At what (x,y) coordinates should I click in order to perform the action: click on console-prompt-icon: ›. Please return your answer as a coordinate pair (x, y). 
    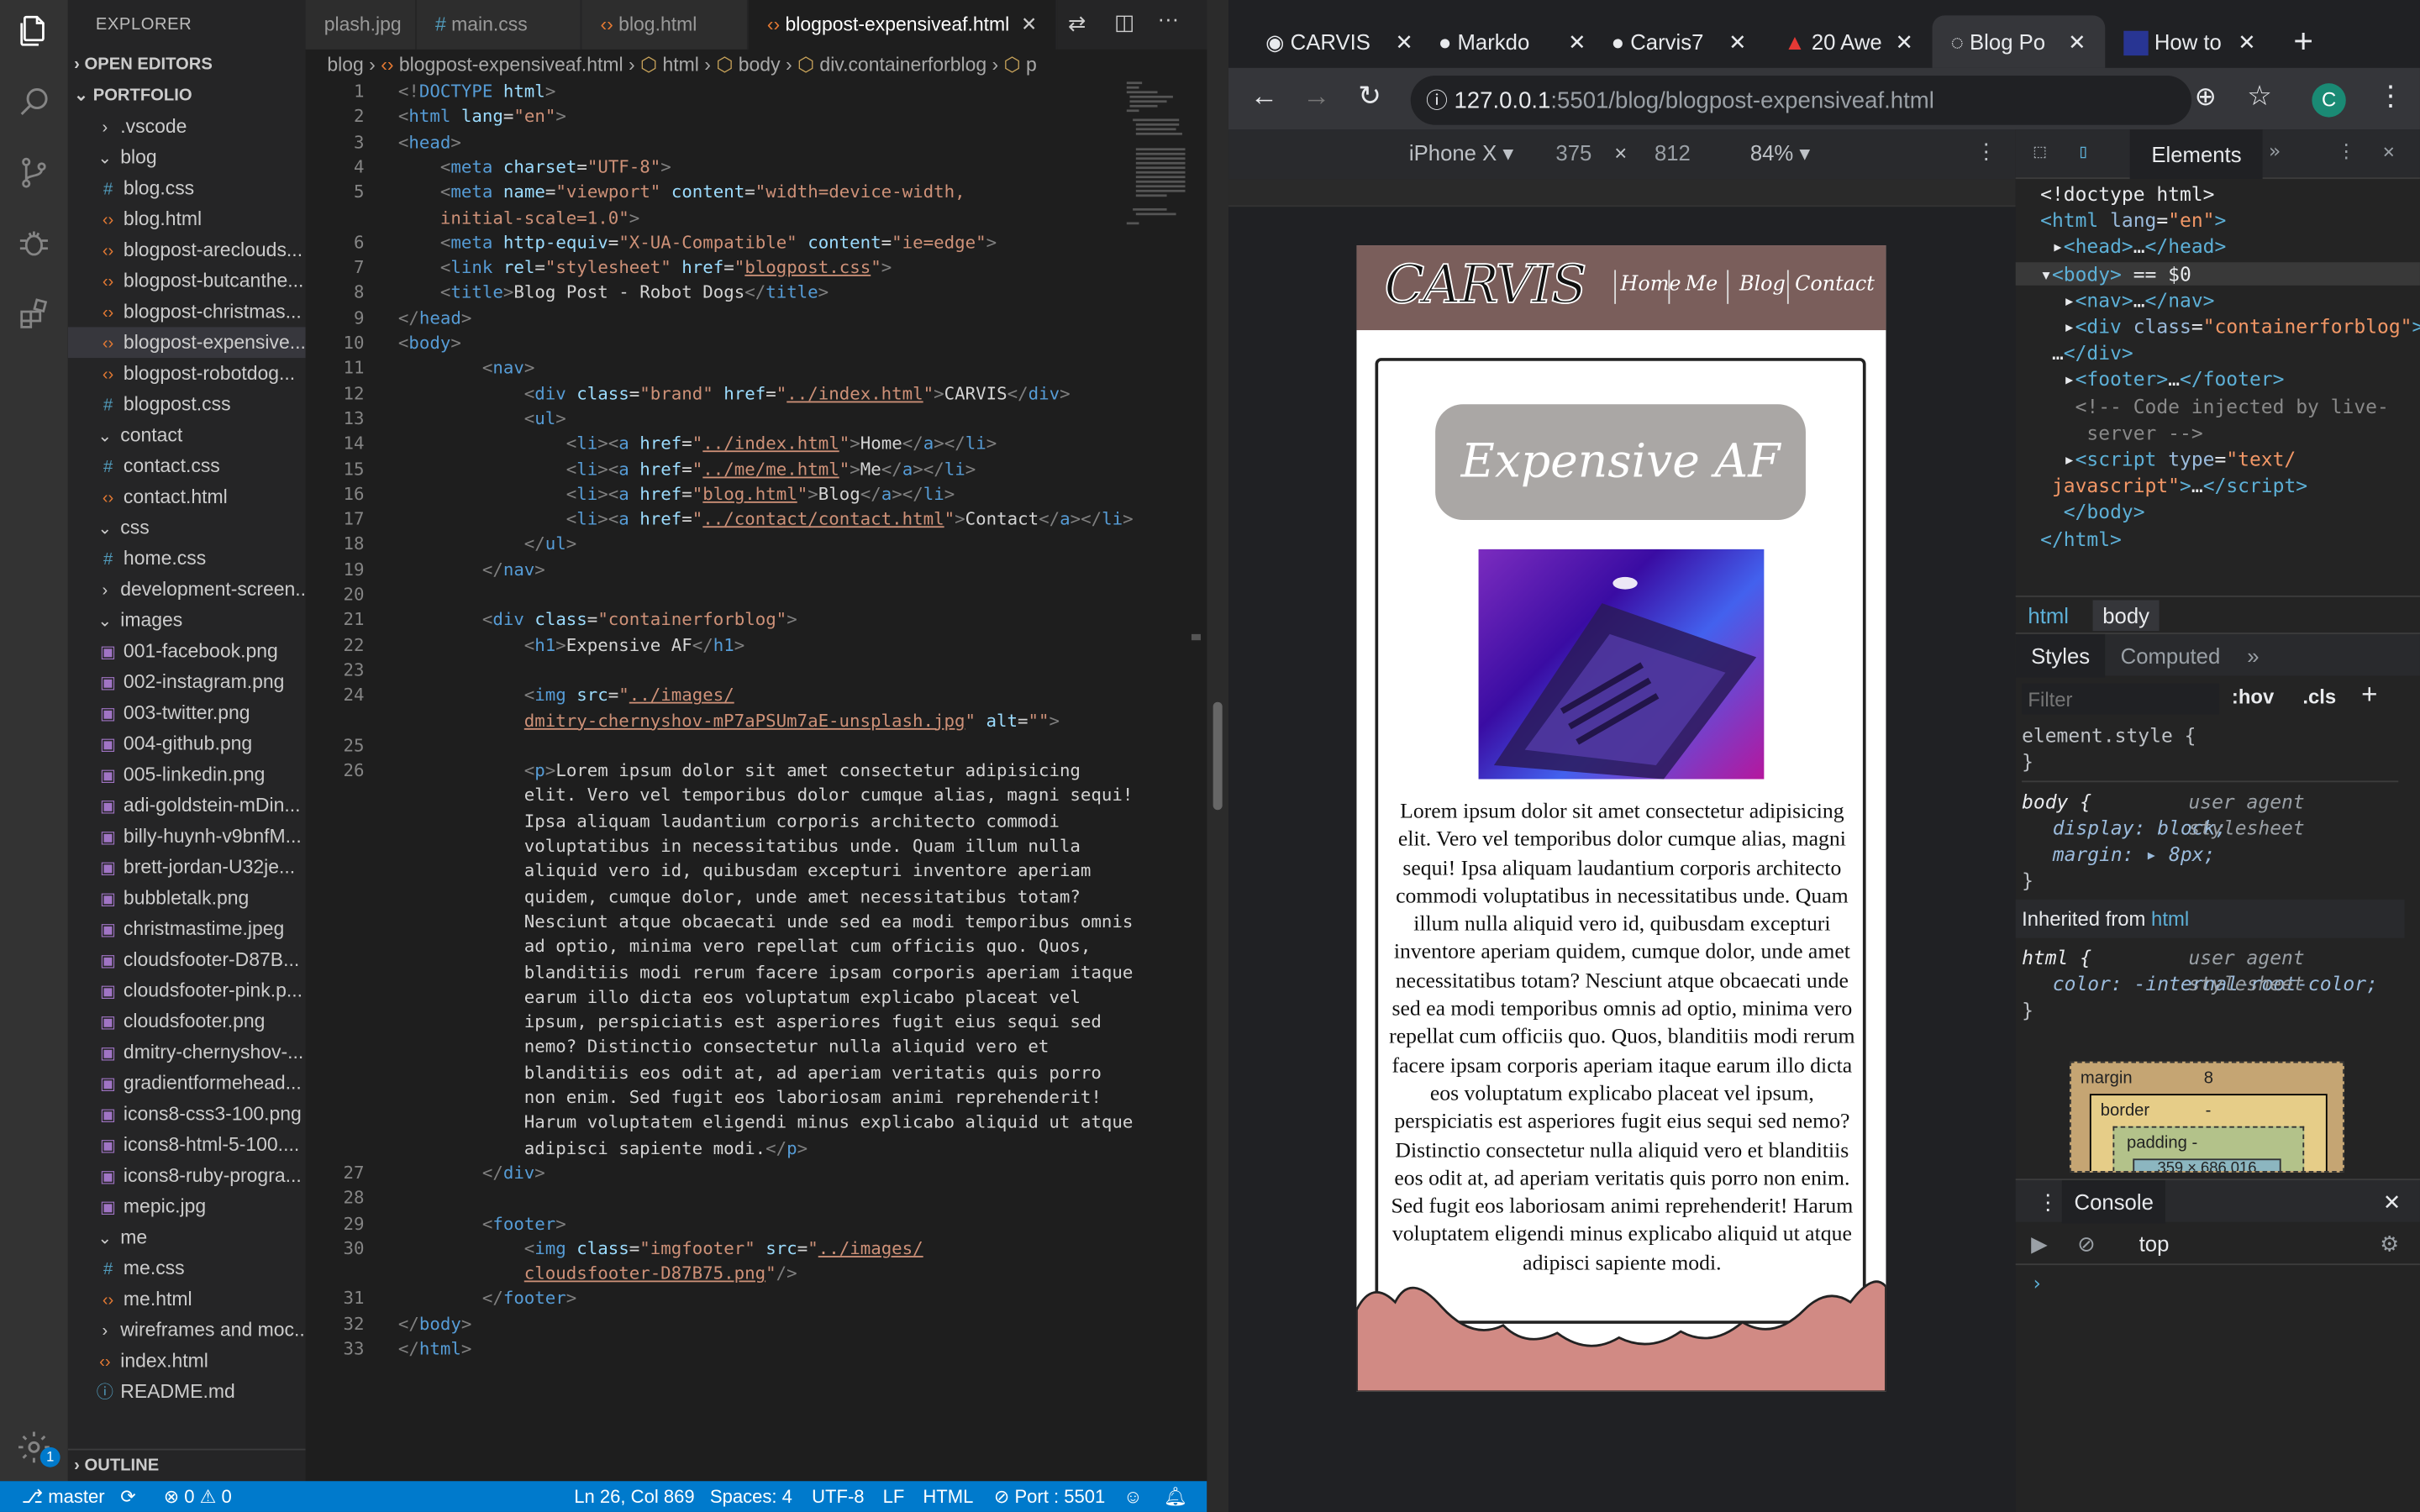
    Looking at the image, I should click on (2037, 1282).